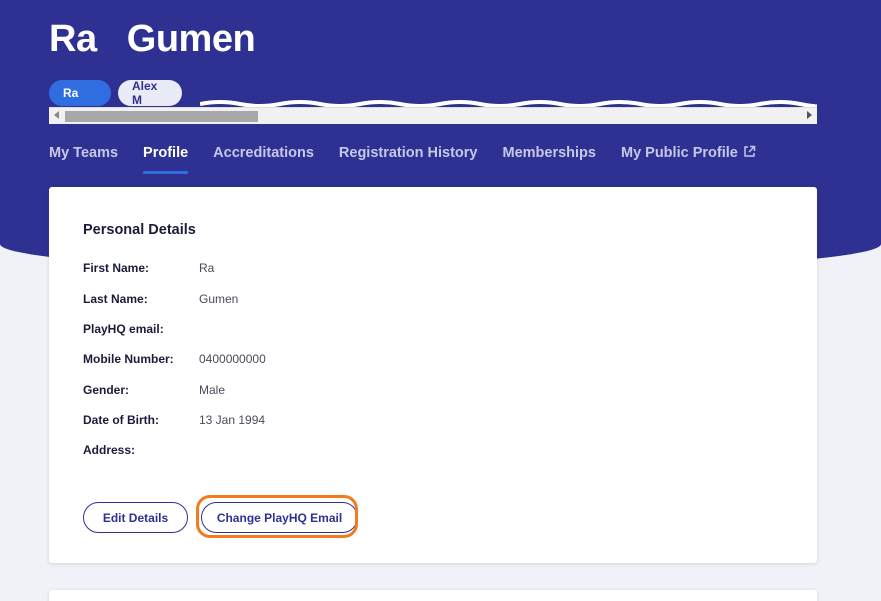 This screenshot has width=881, height=601. What do you see at coordinates (150, 93) in the screenshot?
I see `profile-chip-alex: Alex M` at bounding box center [150, 93].